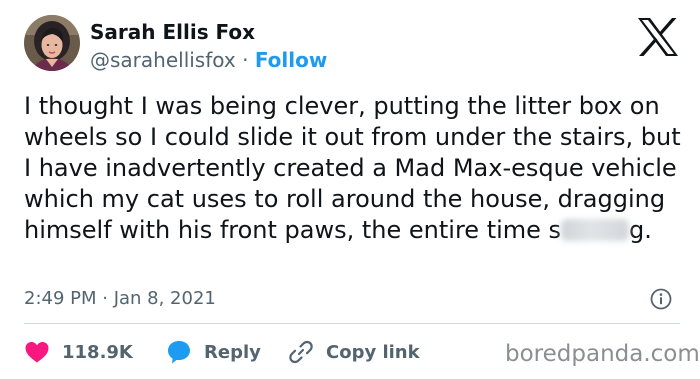 The height and width of the screenshot is (379, 700). I want to click on reply-button: Reply, so click(213, 352).